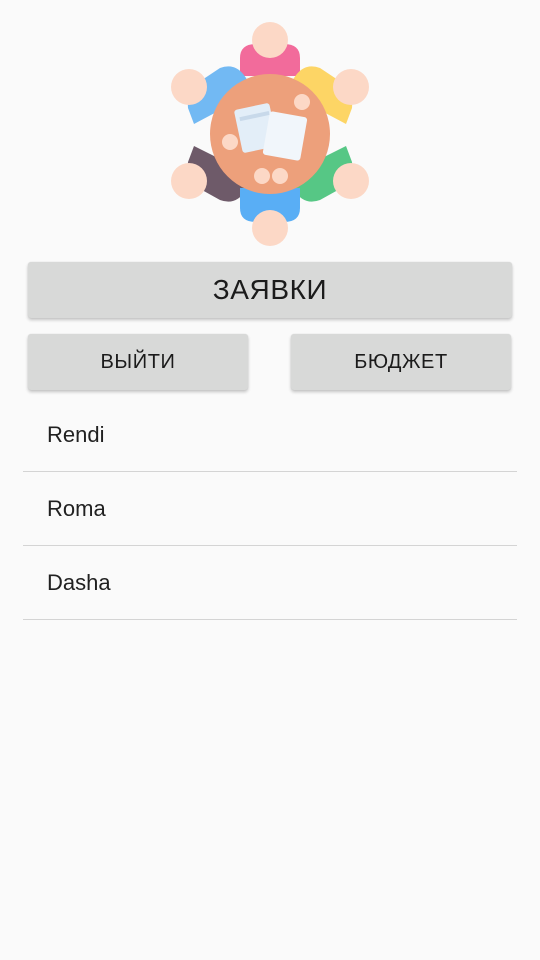 The image size is (540, 960). Describe the element at coordinates (76, 508) in the screenshot. I see `user-name: Roma` at that location.